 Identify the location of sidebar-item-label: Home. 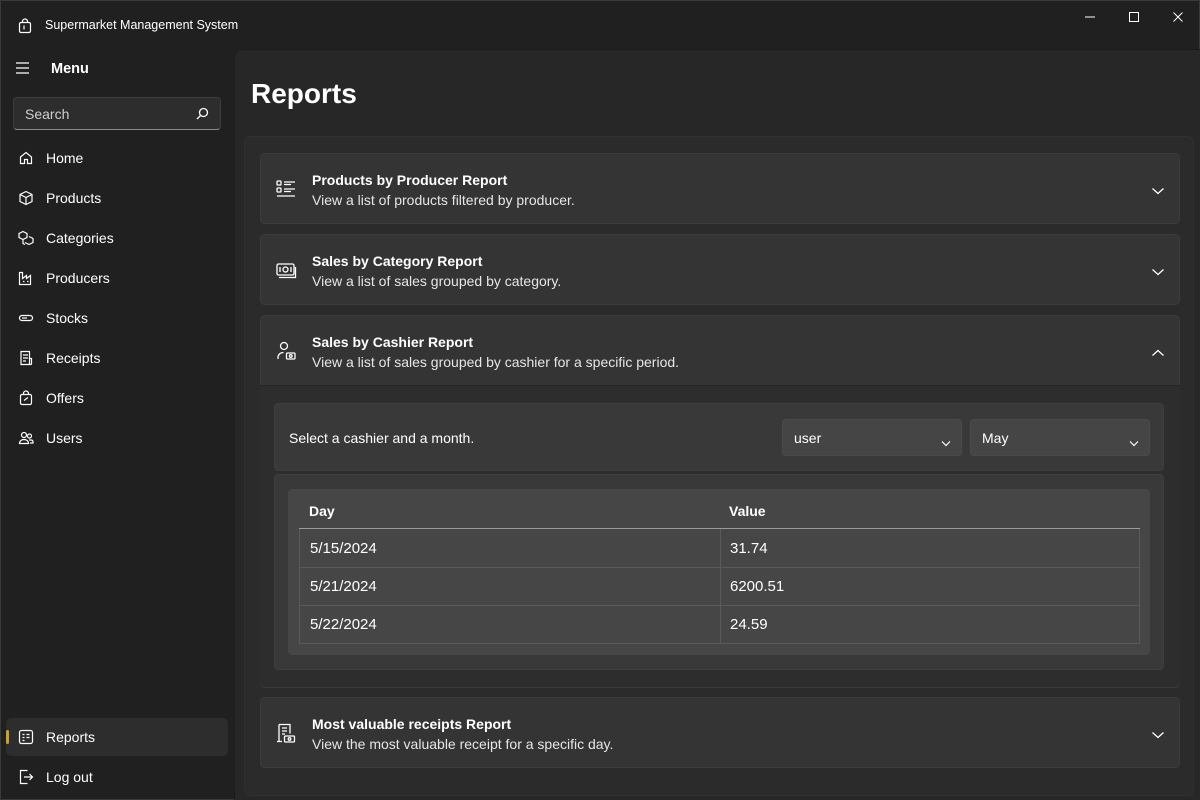
(65, 158).